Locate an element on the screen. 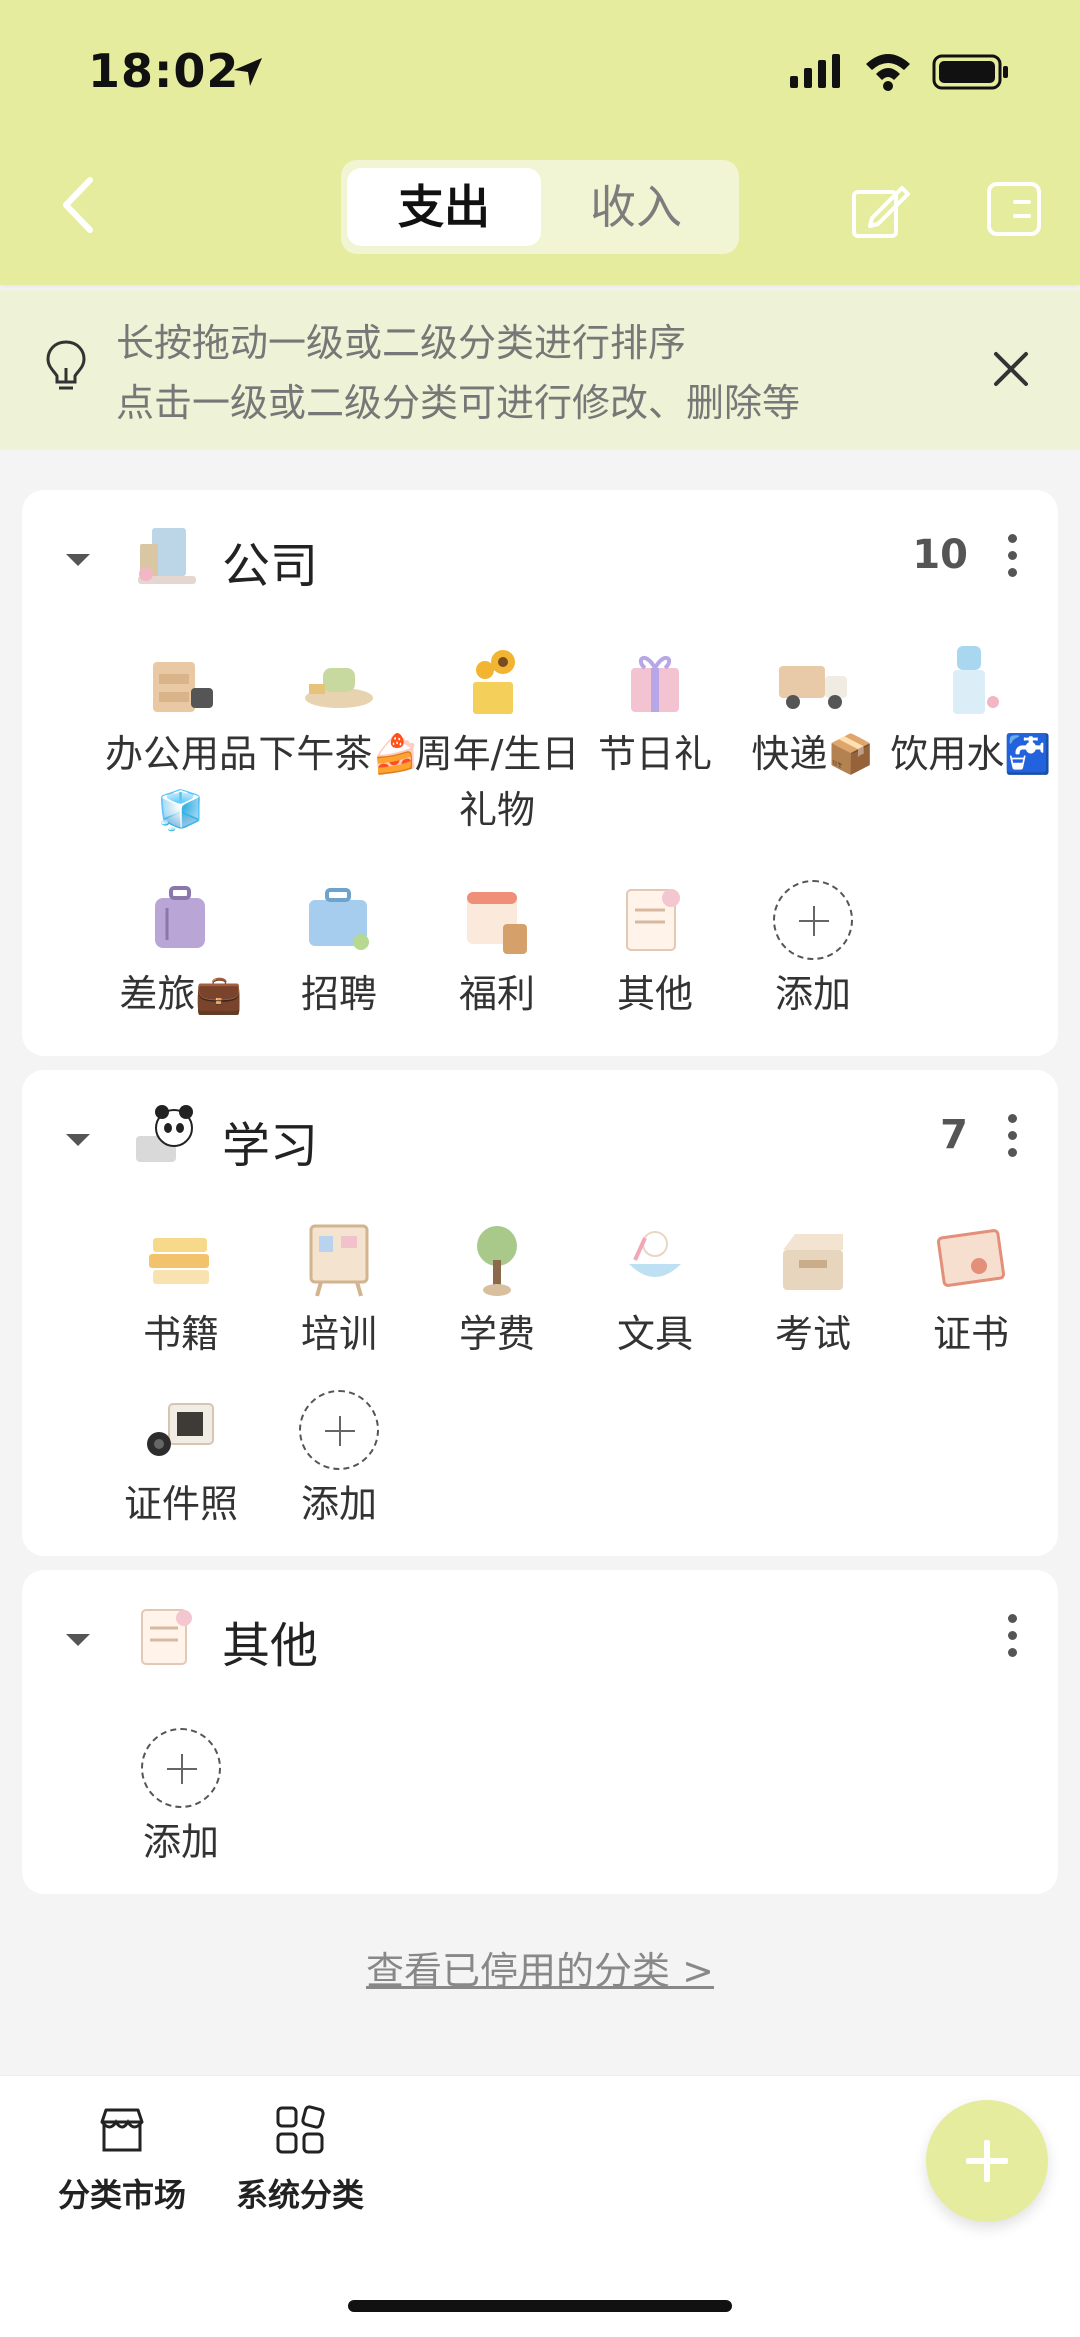 This screenshot has height=2337, width=1080. lightbulb-icon is located at coordinates (66, 365).